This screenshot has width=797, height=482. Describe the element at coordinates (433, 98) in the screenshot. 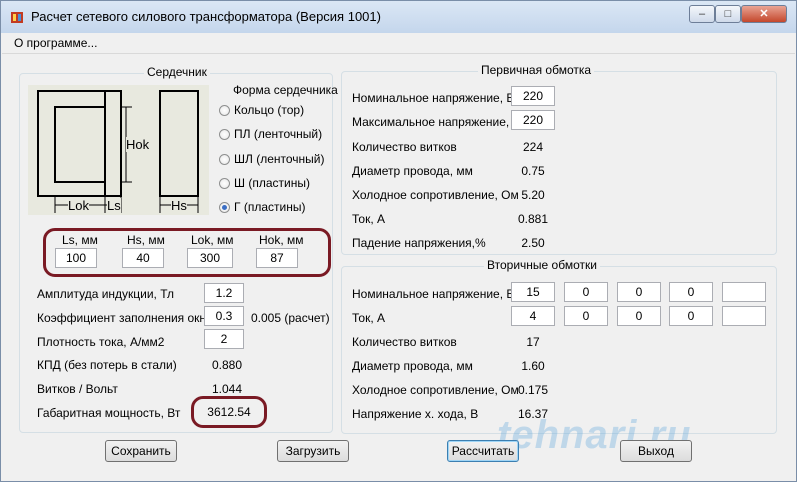

I see `primary-nominal-voltage-label: Номинальное напряжение, В` at that location.